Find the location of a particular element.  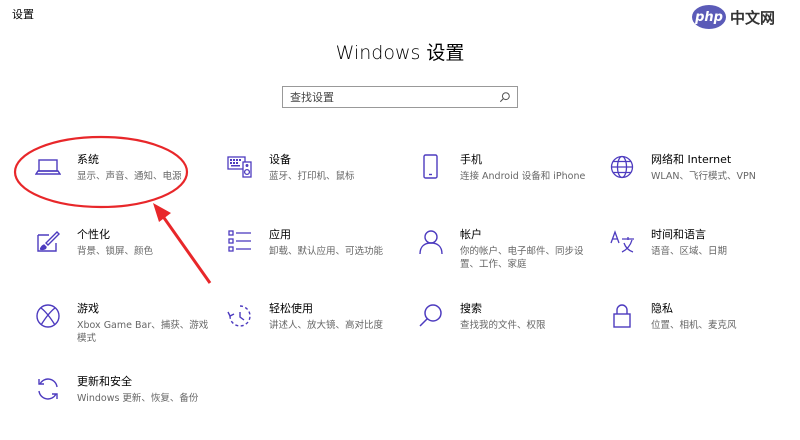

annotation-overlay is located at coordinates (112, 209).